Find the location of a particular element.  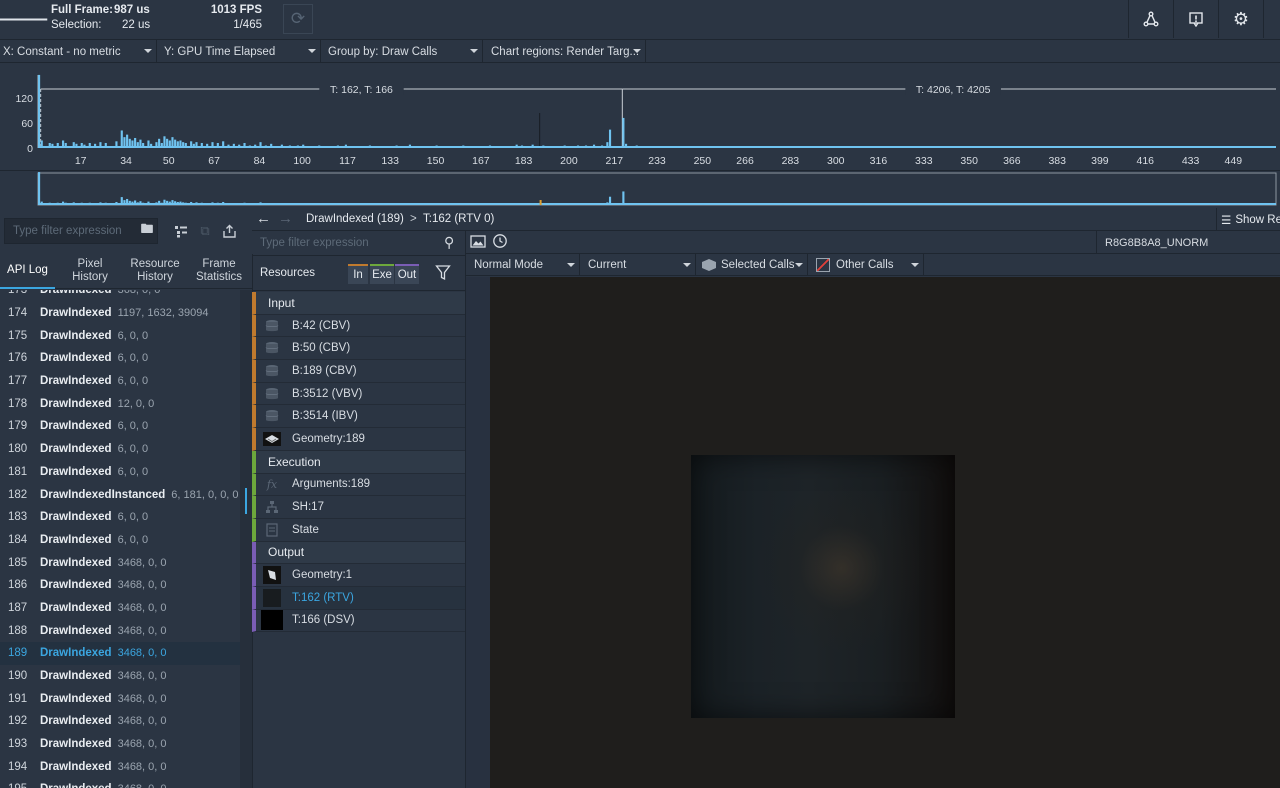

api-log-row: 190 DrawIndexed 3468, 0, 0 is located at coordinates (120, 676).